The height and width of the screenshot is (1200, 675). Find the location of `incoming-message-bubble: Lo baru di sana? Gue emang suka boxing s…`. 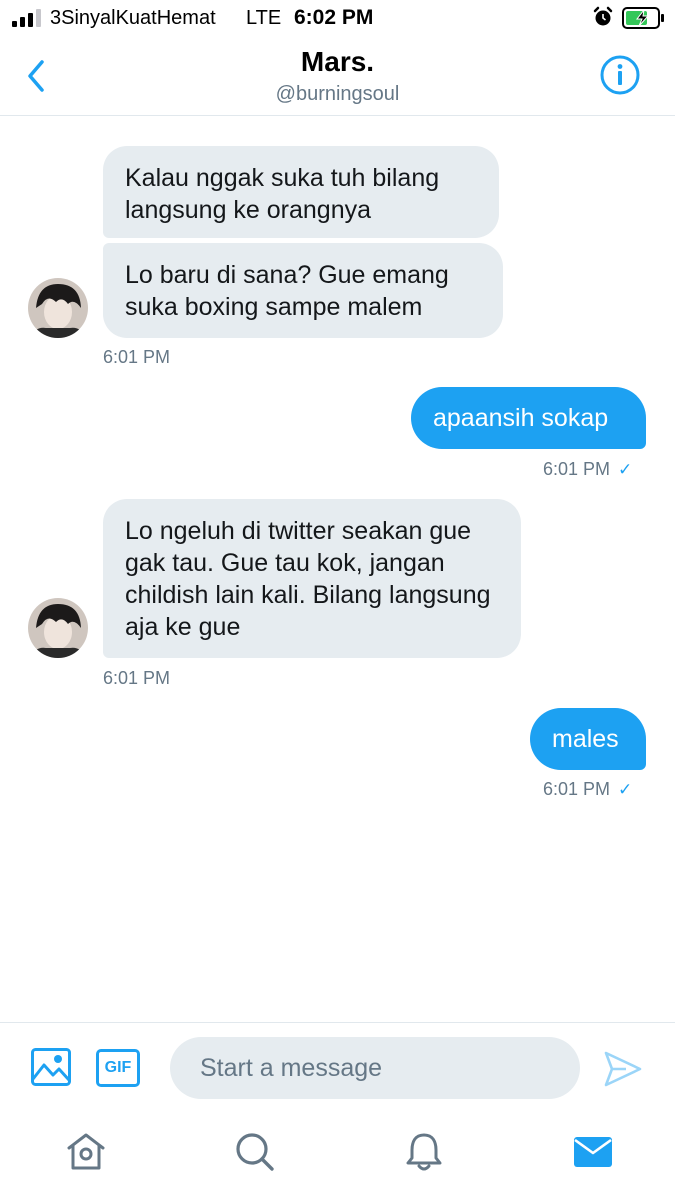

incoming-message-bubble: Lo baru di sana? Gue emang suka boxing s… is located at coordinates (303, 290).